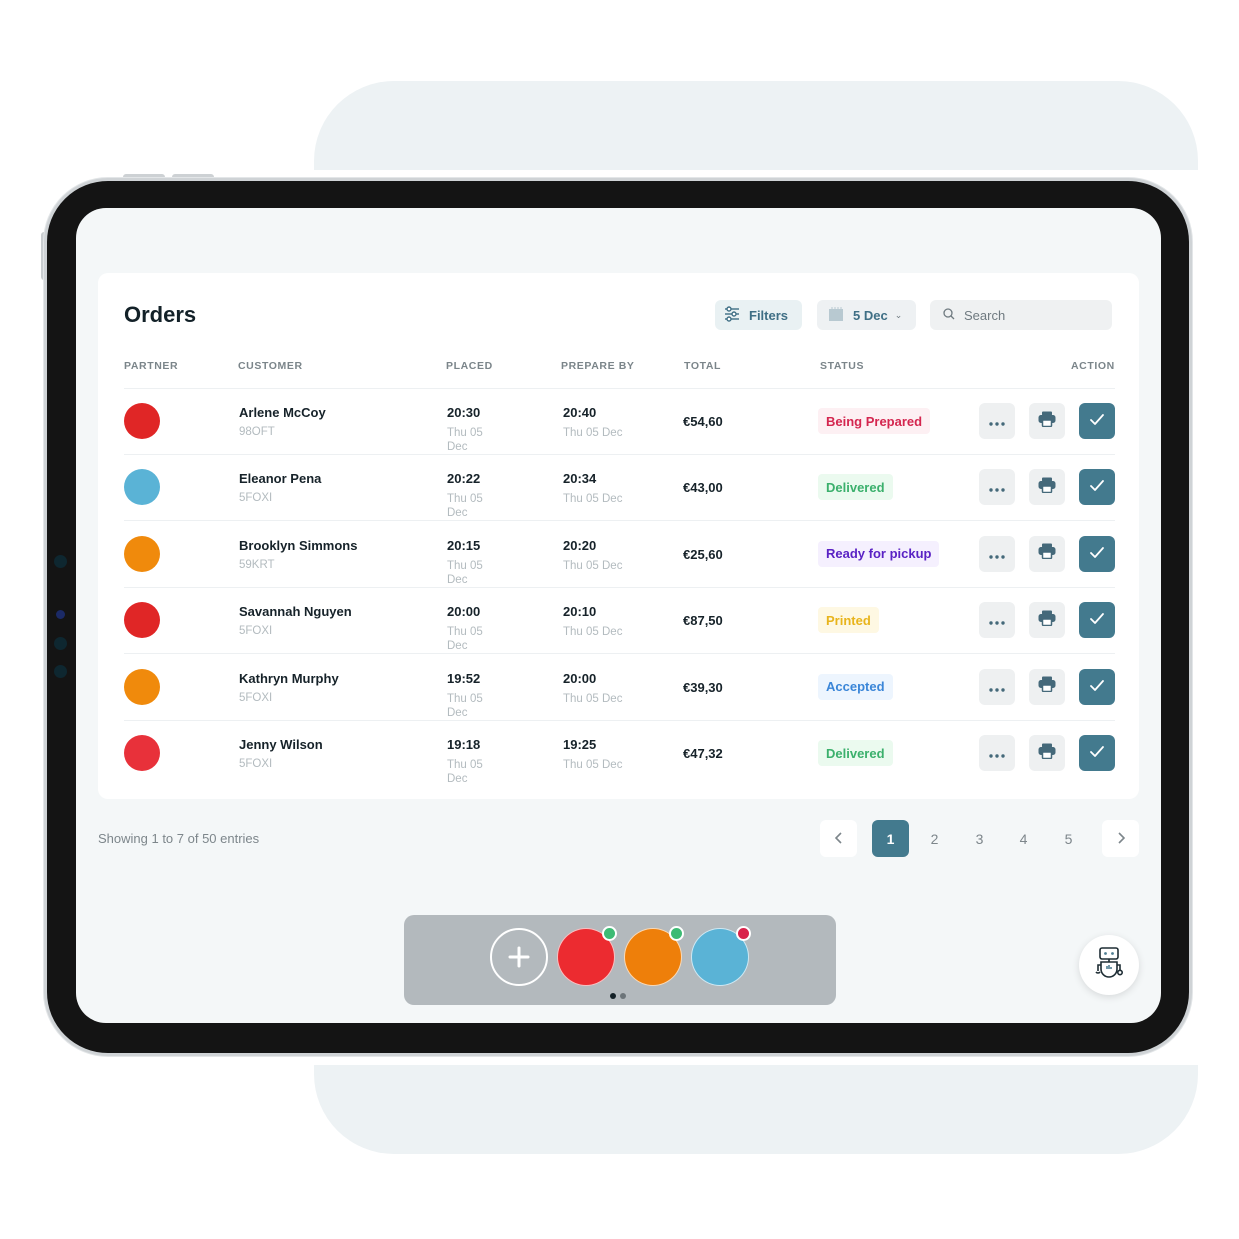 The width and height of the screenshot is (1239, 1239). I want to click on prepare-by-time: 20:34, so click(580, 479).